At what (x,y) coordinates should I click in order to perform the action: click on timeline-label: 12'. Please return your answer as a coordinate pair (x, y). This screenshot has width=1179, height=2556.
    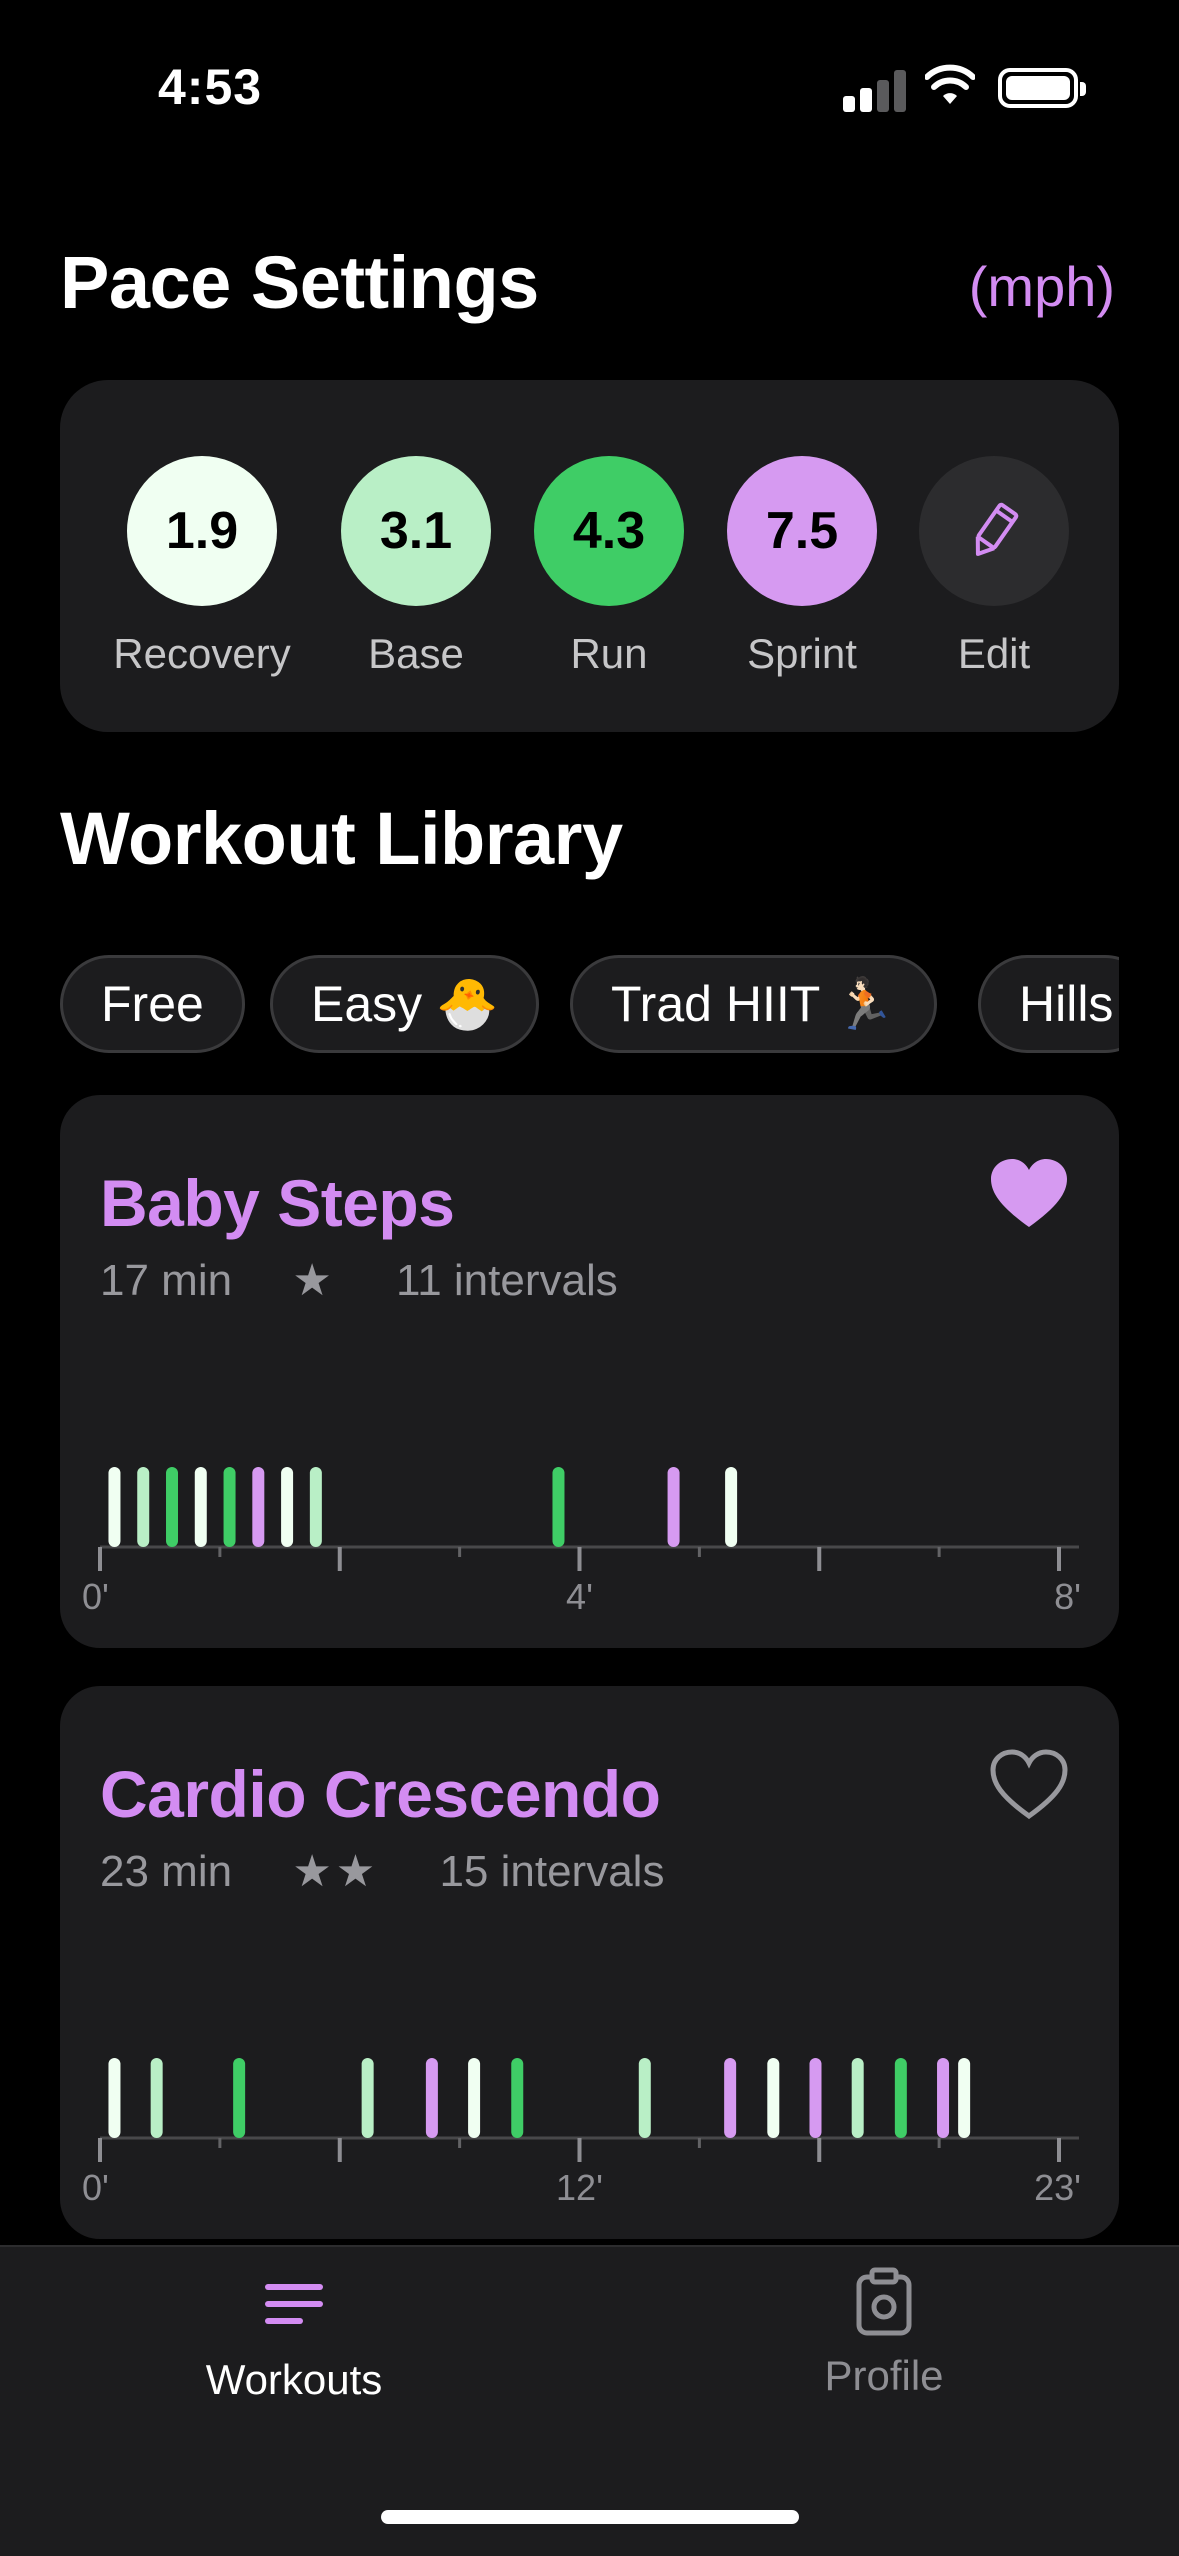
    Looking at the image, I should click on (579, 2187).